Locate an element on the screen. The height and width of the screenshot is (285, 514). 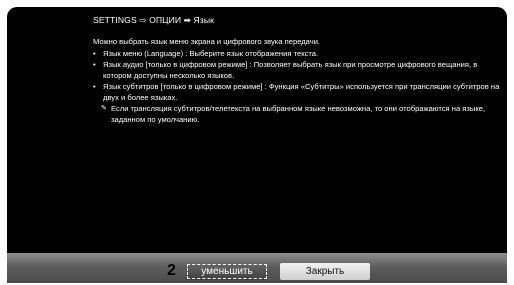
note-icon: ✎ is located at coordinates (104, 108).